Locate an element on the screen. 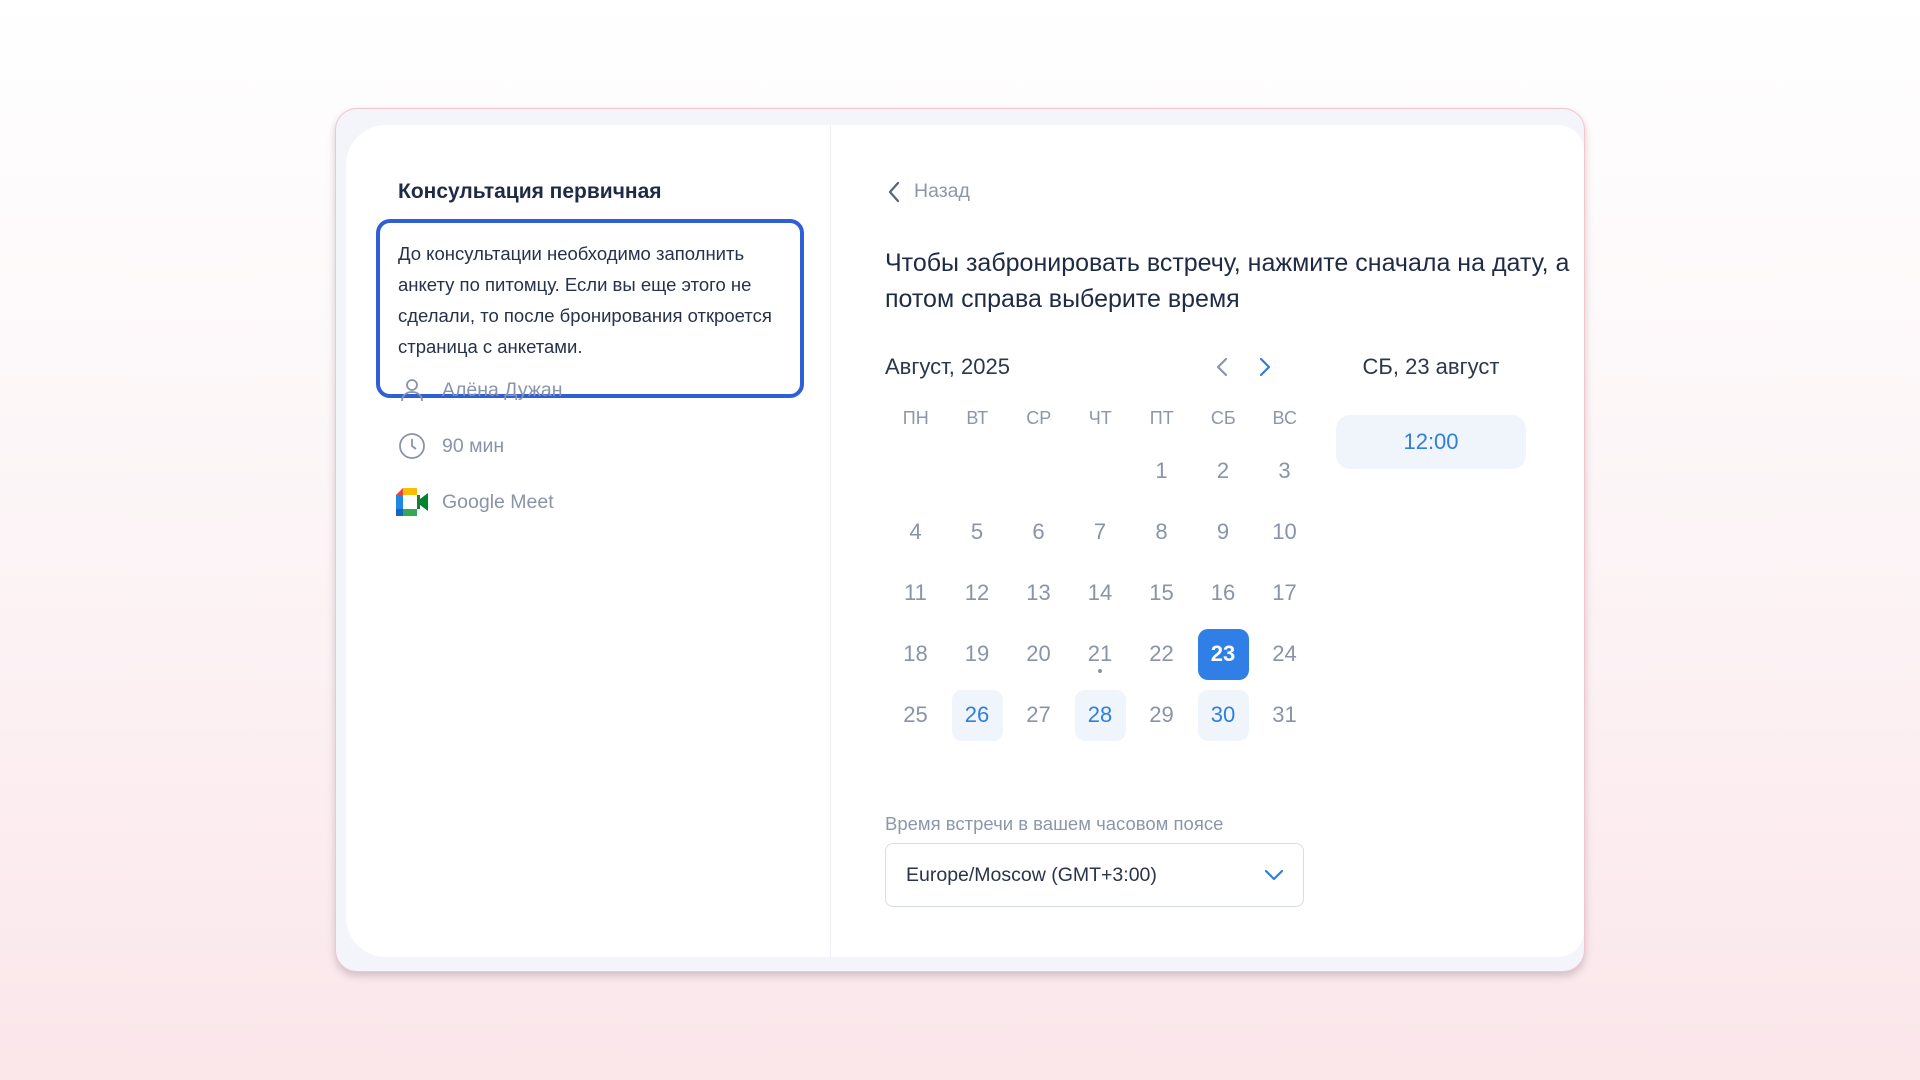 The image size is (1920, 1080). timezone-value: Europe/Moscow (GMT+3:00) is located at coordinates (1031, 874).